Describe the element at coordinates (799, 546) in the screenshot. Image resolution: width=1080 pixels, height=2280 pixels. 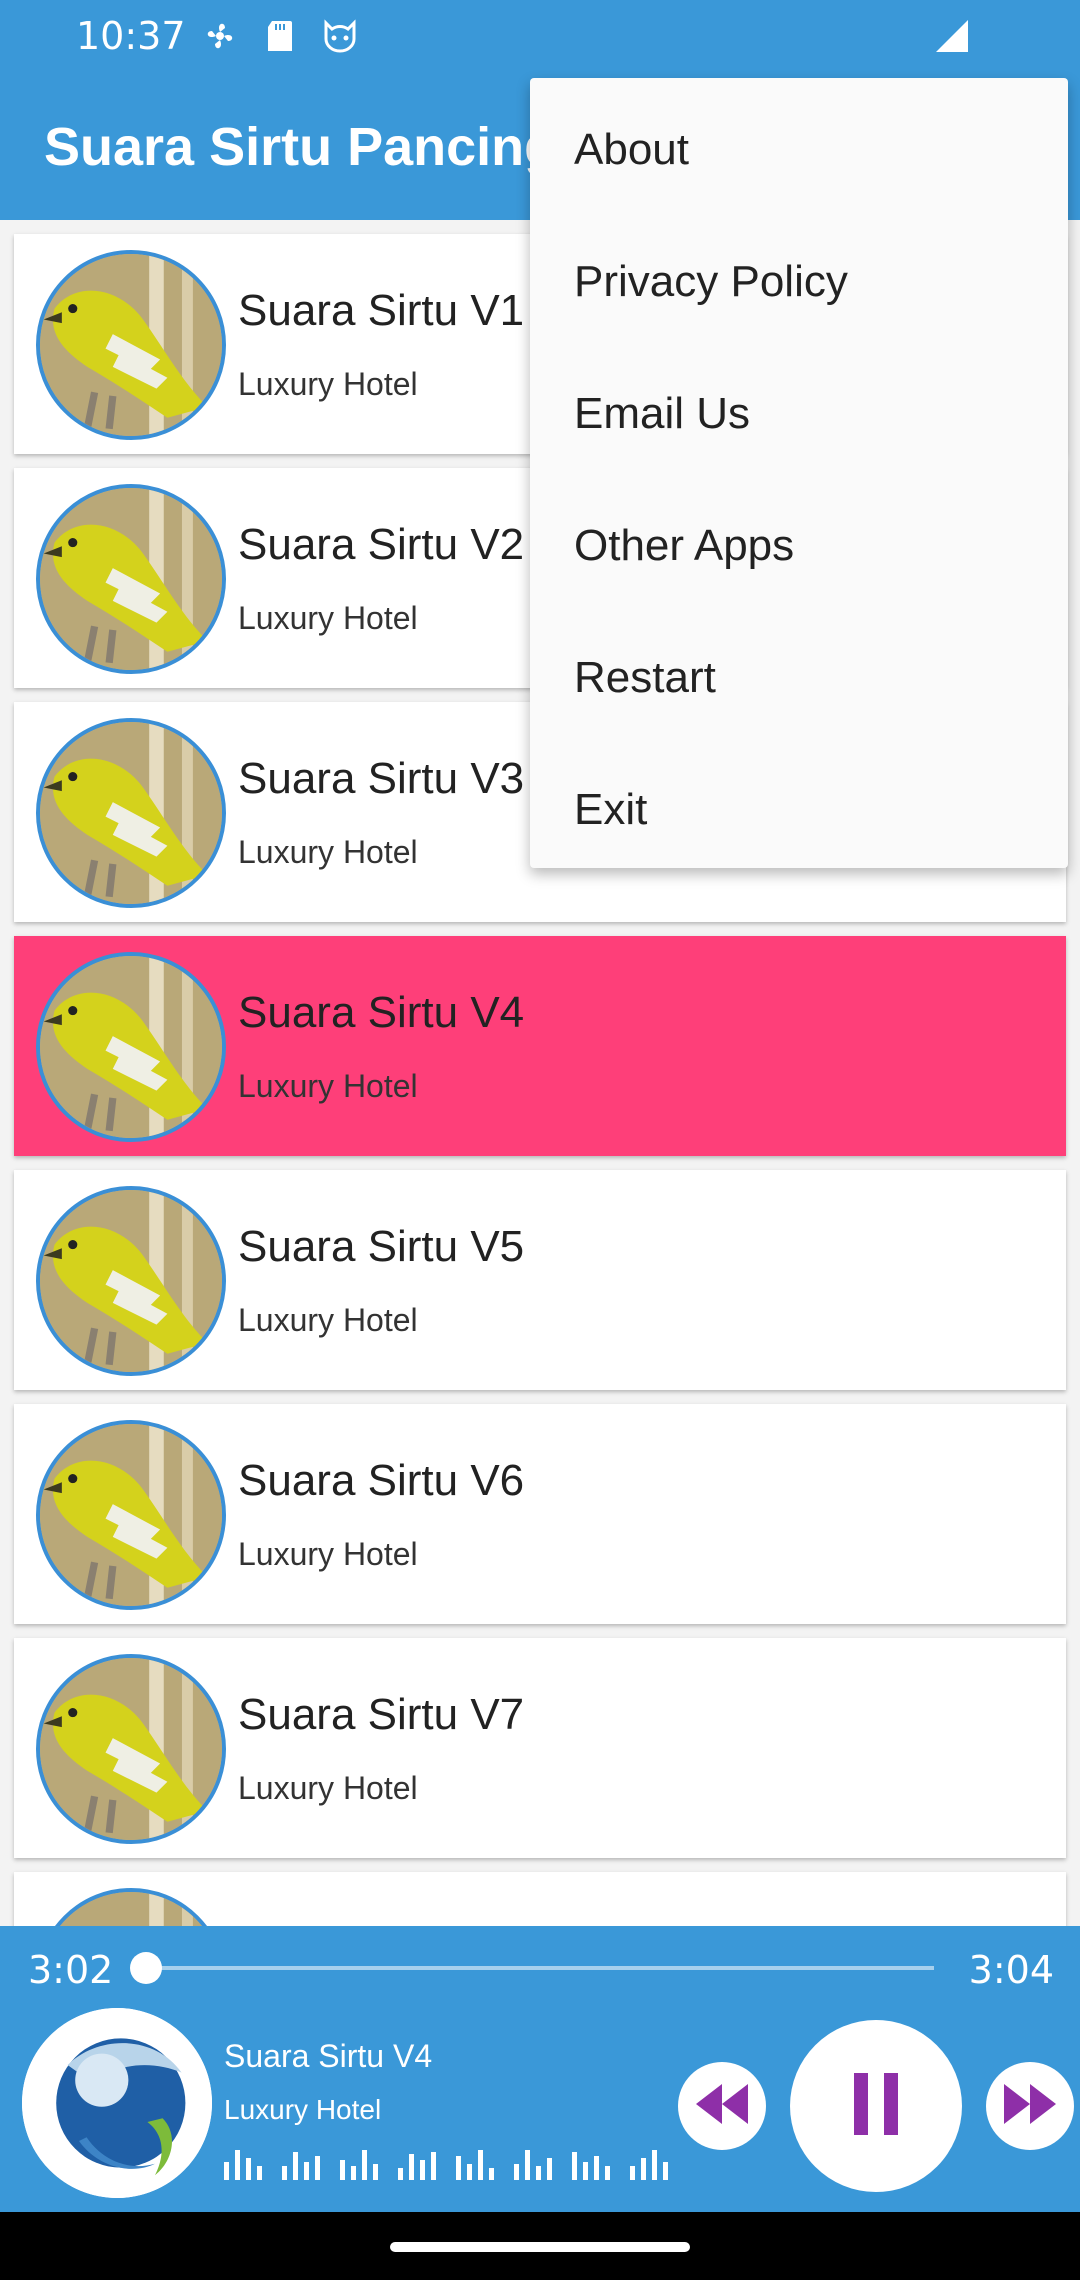
I see `menu-item-other-apps: Other Apps` at that location.